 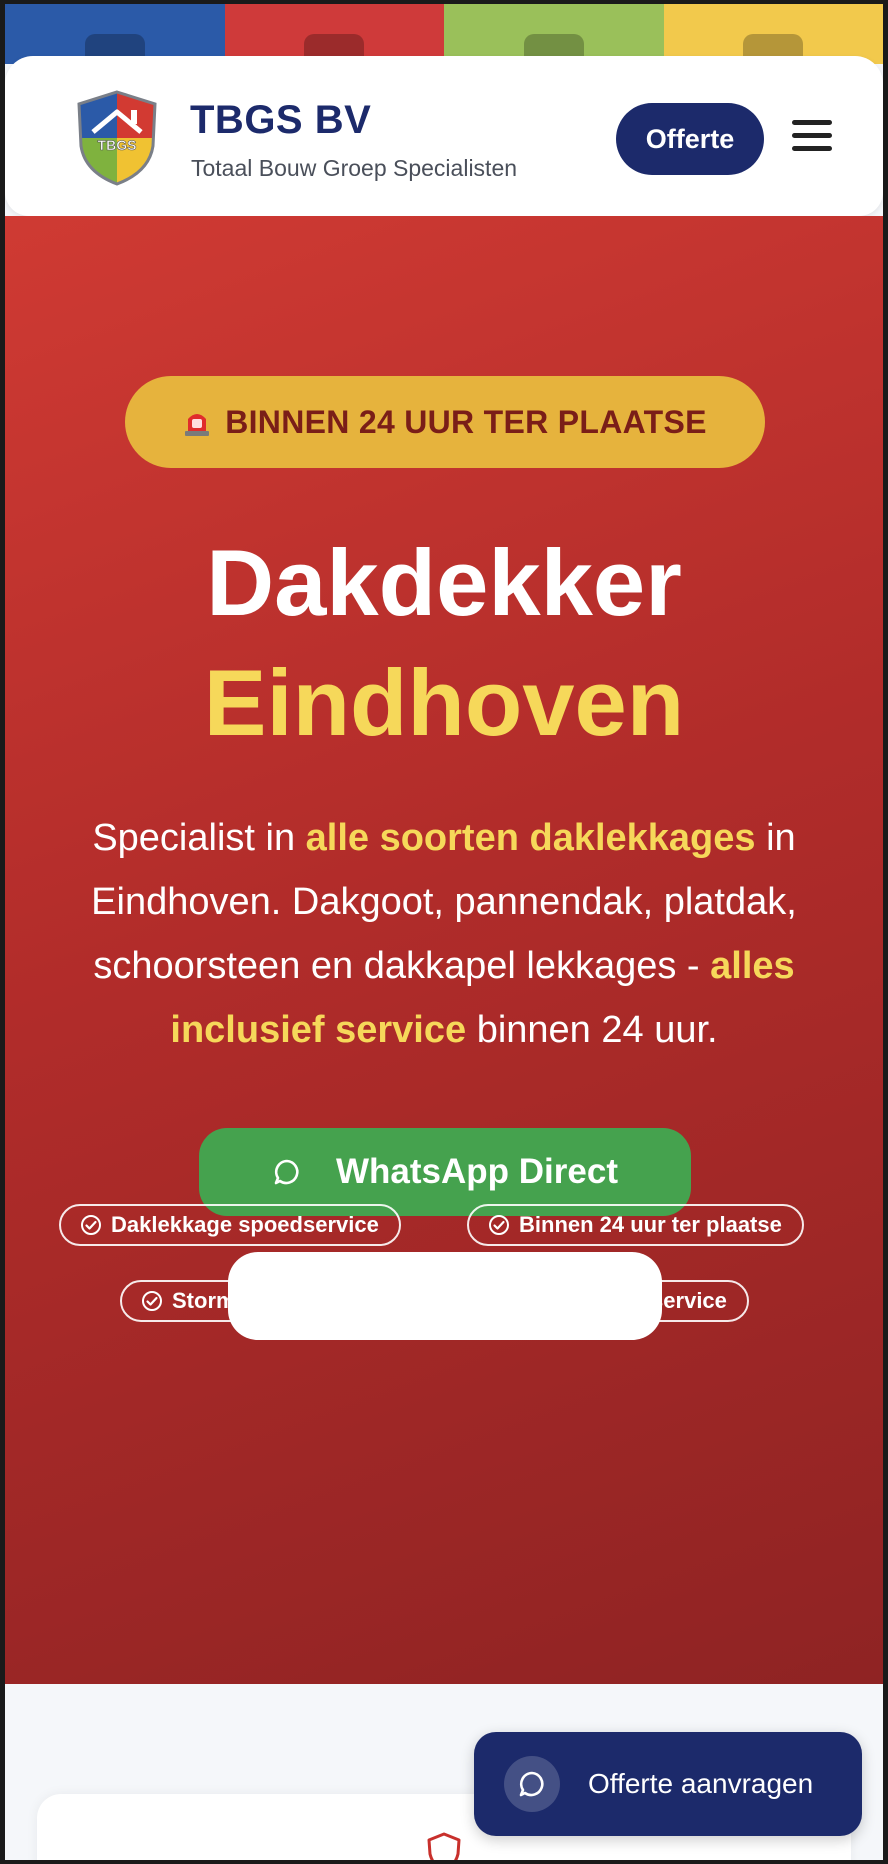 What do you see at coordinates (477, 1171) in the screenshot?
I see `whatsapp-label: WhatsApp Direct` at bounding box center [477, 1171].